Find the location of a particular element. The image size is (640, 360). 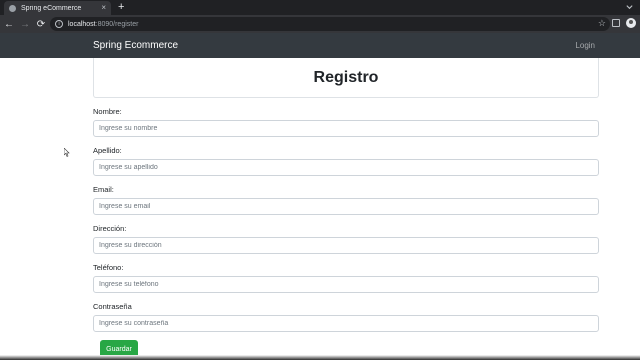

title-card: Registro is located at coordinates (346, 78).